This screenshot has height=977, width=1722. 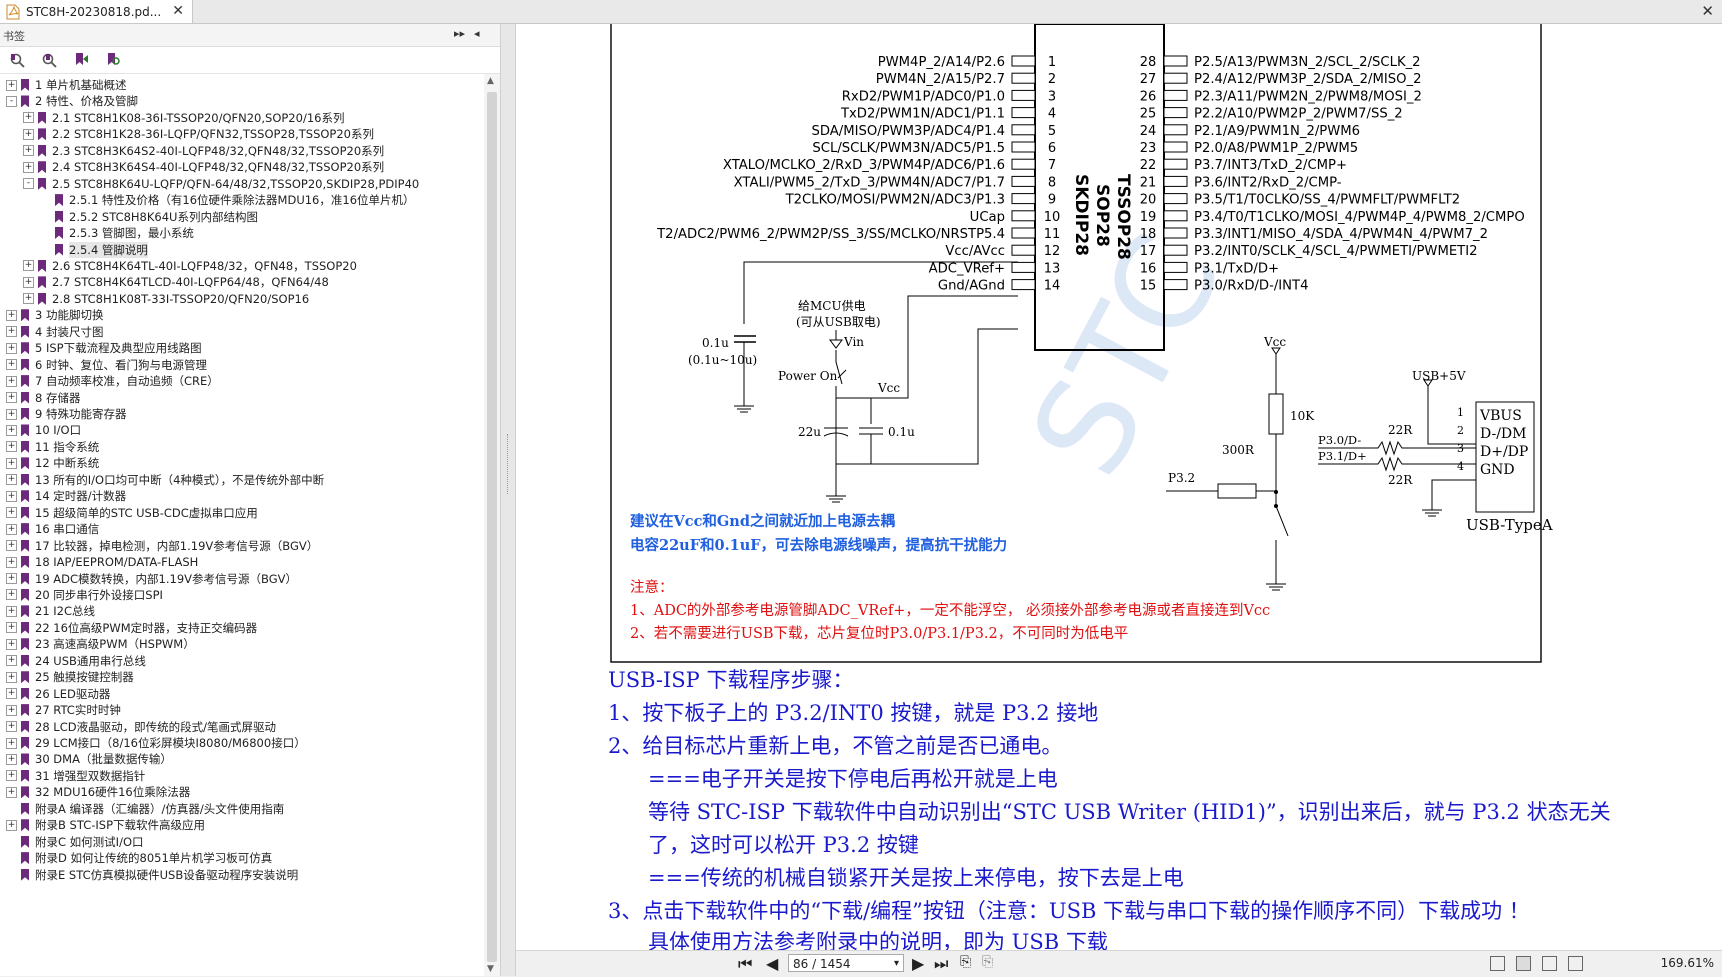 What do you see at coordinates (242, 496) in the screenshot?
I see `bookmark-item: +14 定时器/计数器` at bounding box center [242, 496].